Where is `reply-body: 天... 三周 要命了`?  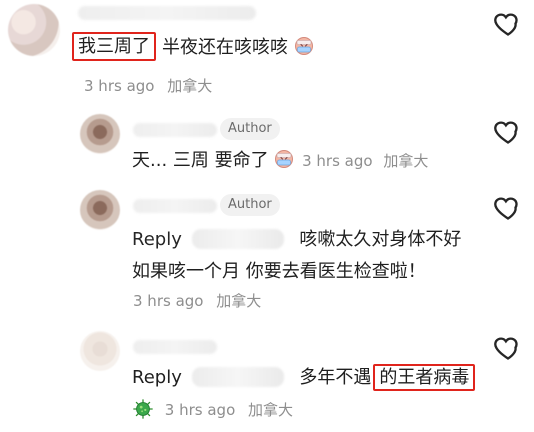 reply-body: 天... 三周 要命了 is located at coordinates (200, 160).